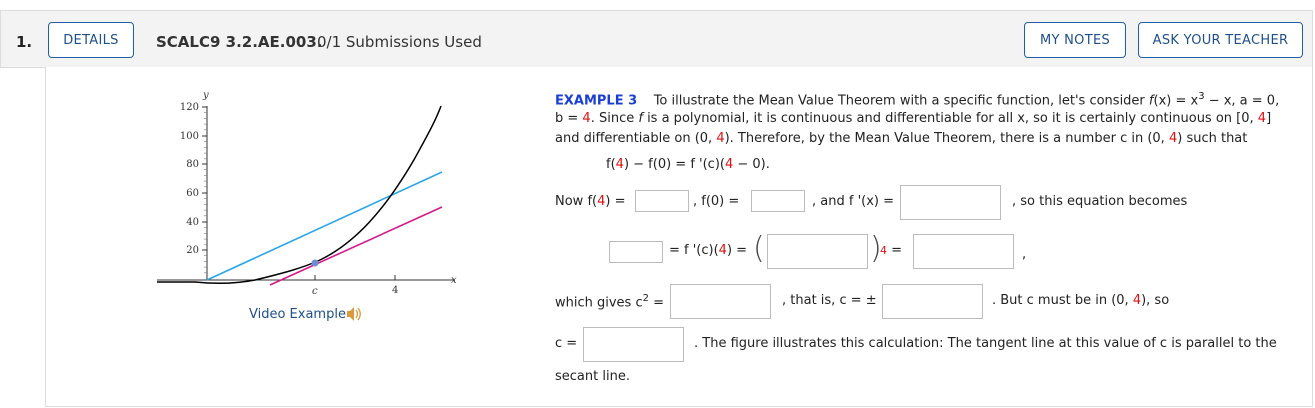 The width and height of the screenshot is (1315, 408). I want to click on exp-text: 4 =, so click(891, 250).